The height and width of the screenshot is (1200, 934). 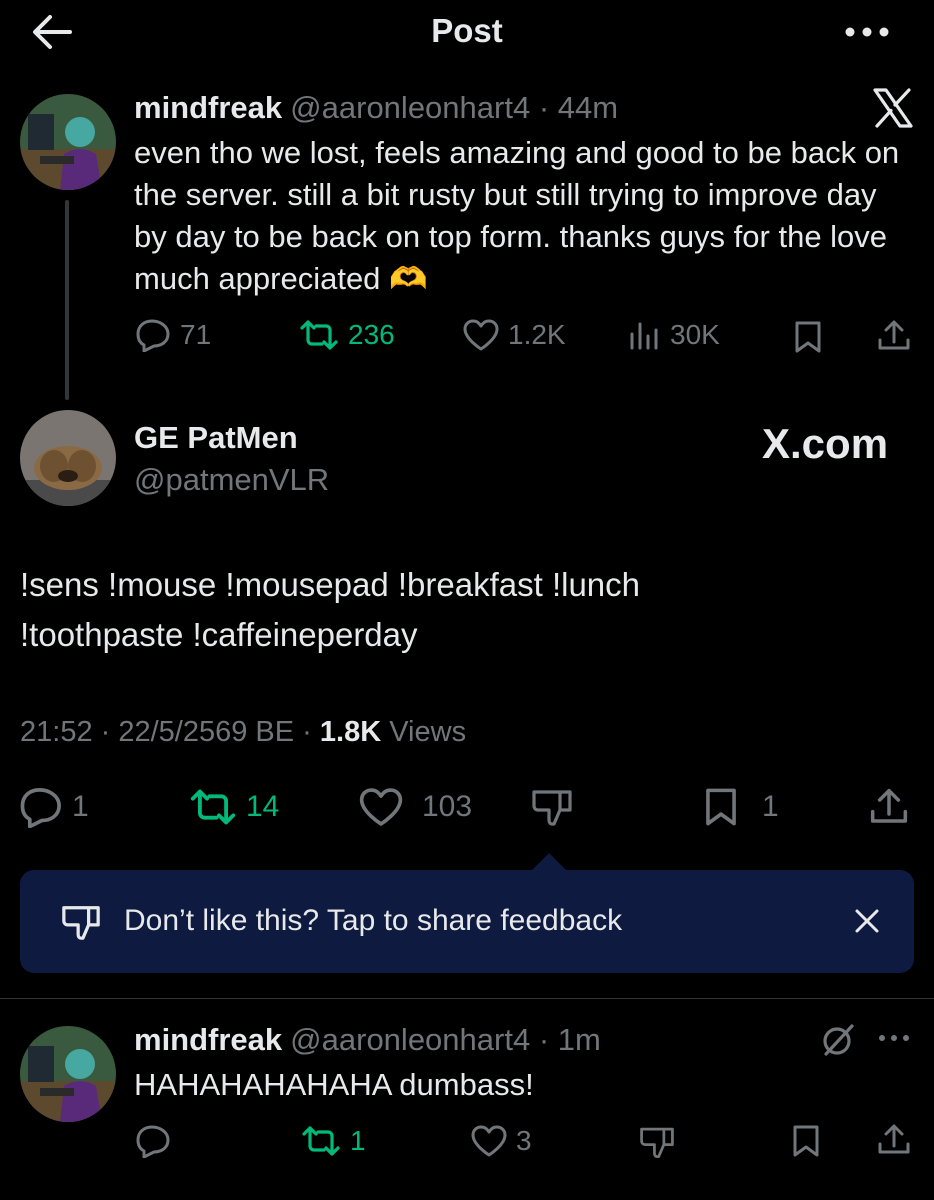 I want to click on post-header: mindfreak @aaronleonhart4 · 44m, so click(x=376, y=107).